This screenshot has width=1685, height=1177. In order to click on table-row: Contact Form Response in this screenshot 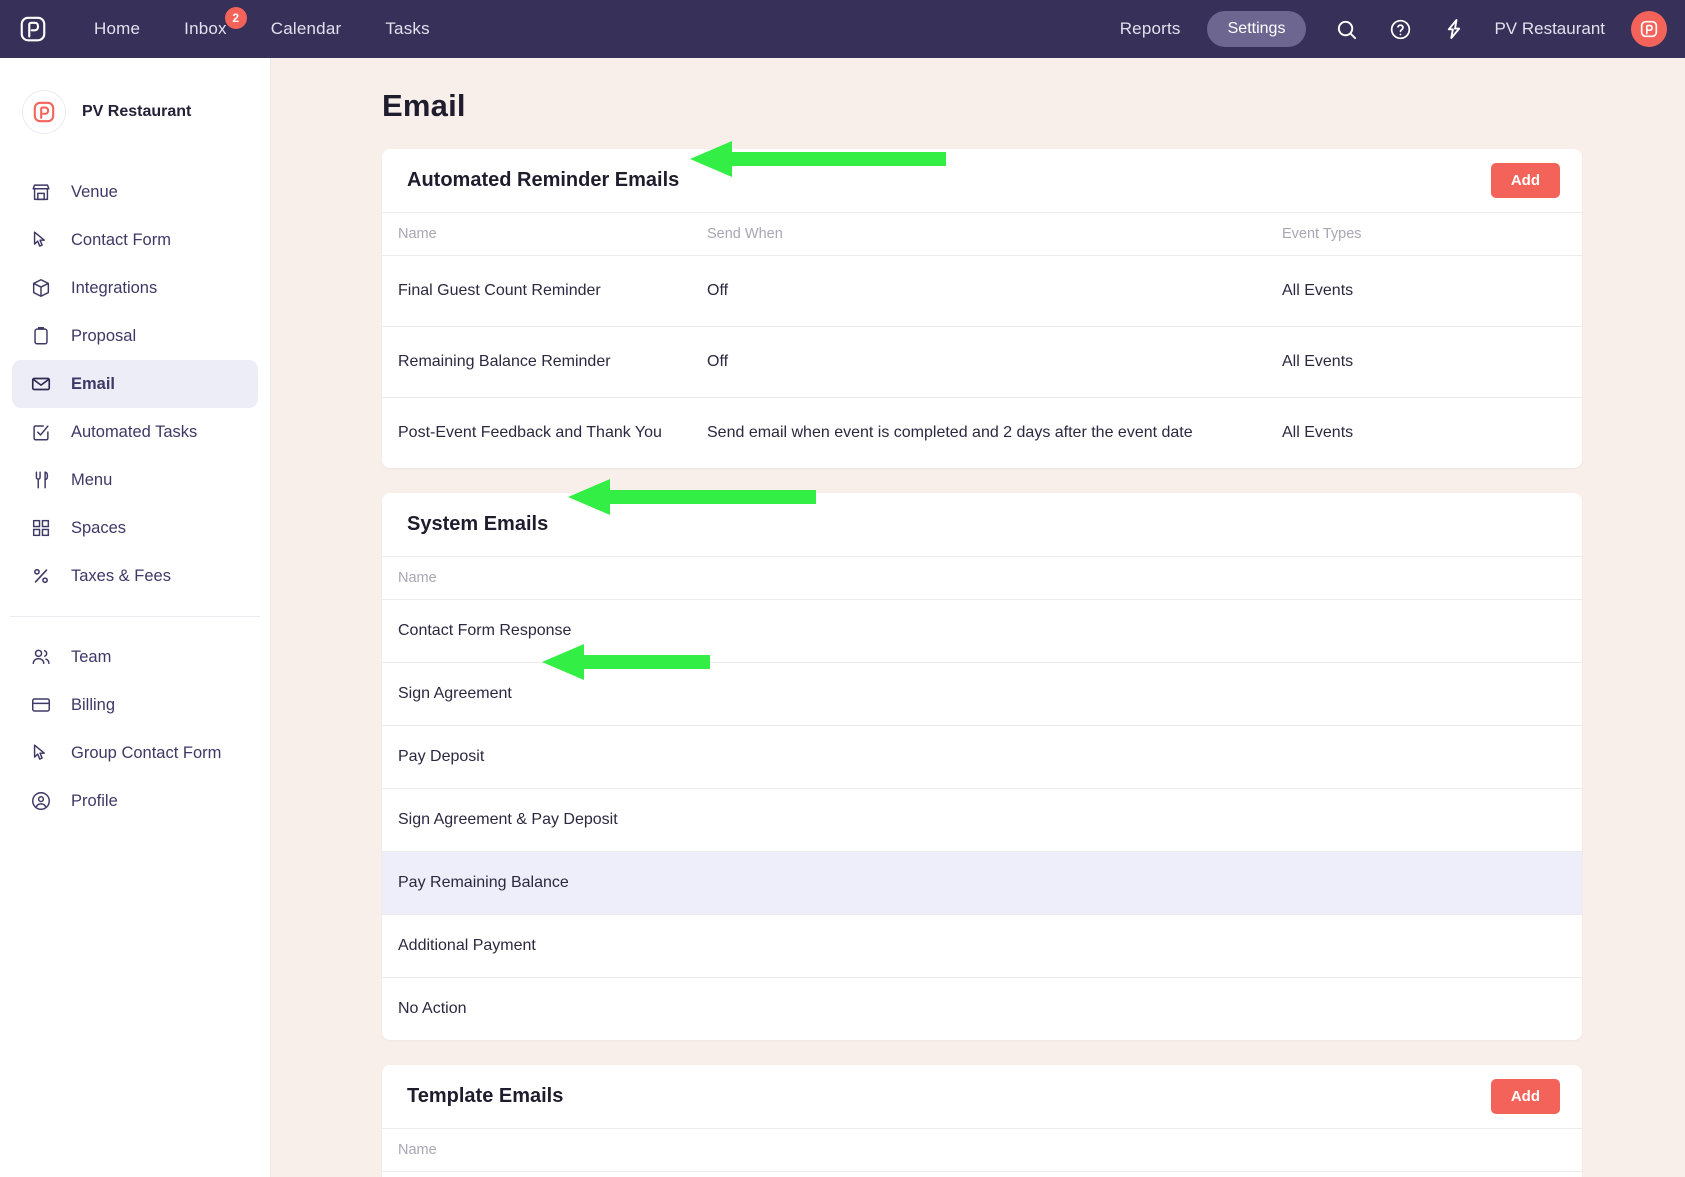, I will do `click(982, 631)`.